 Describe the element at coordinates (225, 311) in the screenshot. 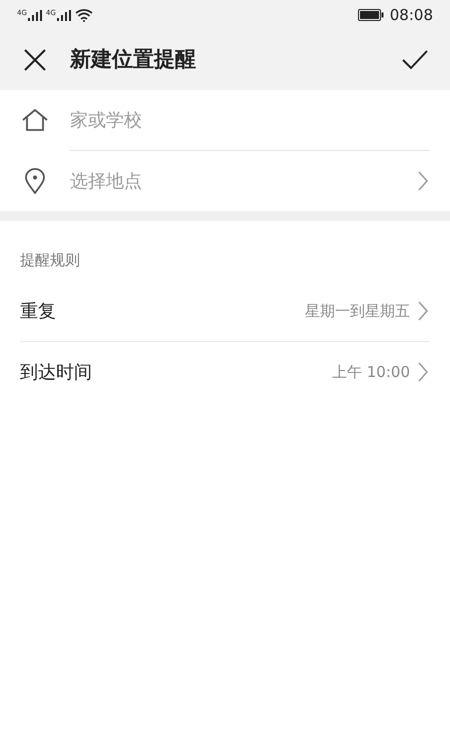

I see `rule-row: 重复 星期一到星期五` at that location.